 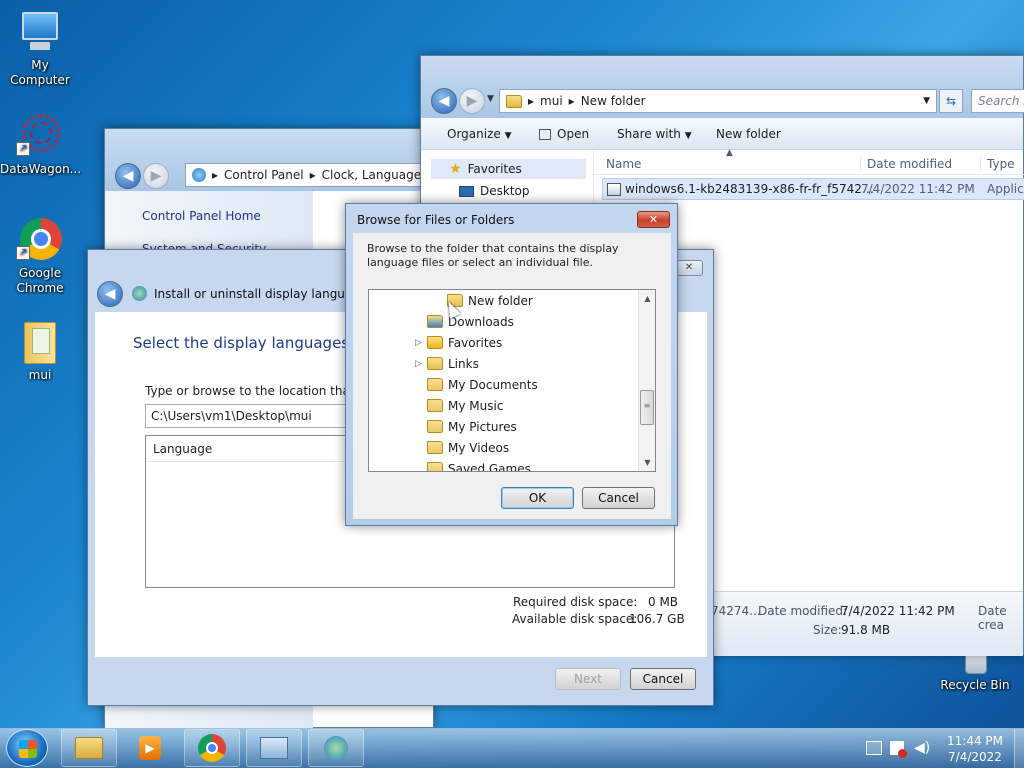 I want to click on available-space-label: Available disk space:, so click(x=575, y=619).